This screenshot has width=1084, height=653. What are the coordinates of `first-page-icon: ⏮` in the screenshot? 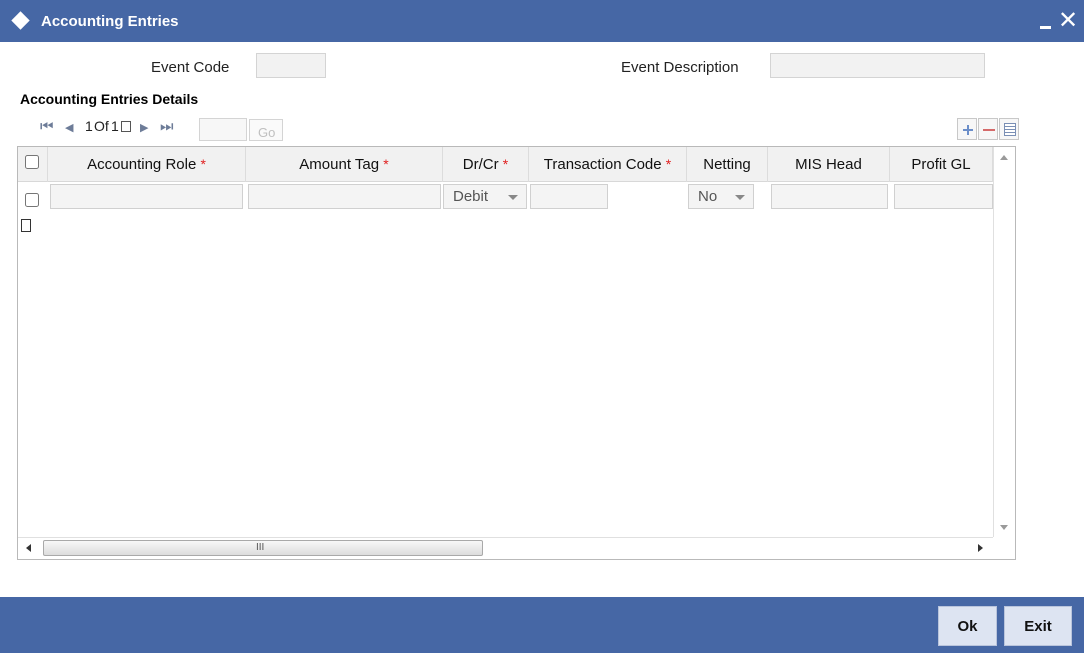 It's located at (47, 126).